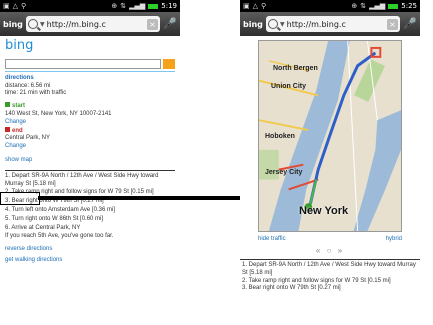 This screenshot has width=433, height=325. I want to click on distance-text: distance: 6.56 mi, so click(28, 85).